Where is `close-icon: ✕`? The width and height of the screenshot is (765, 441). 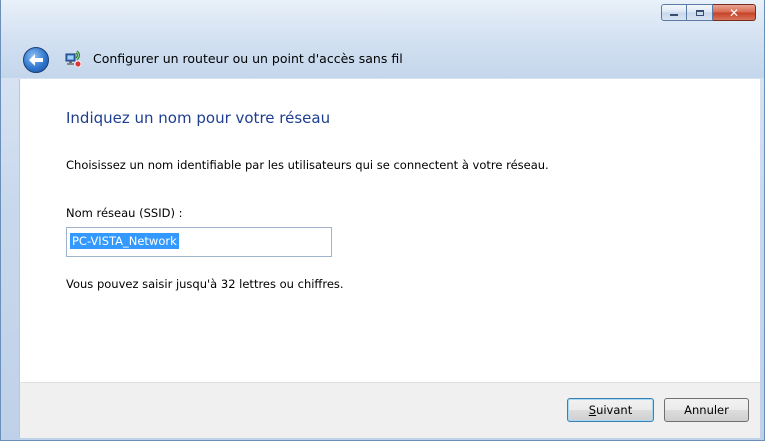 close-icon: ✕ is located at coordinates (734, 12).